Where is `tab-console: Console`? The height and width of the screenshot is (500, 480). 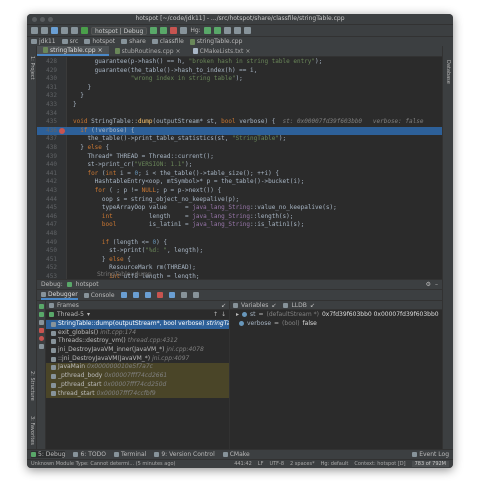
tab-console: Console is located at coordinates (99, 295).